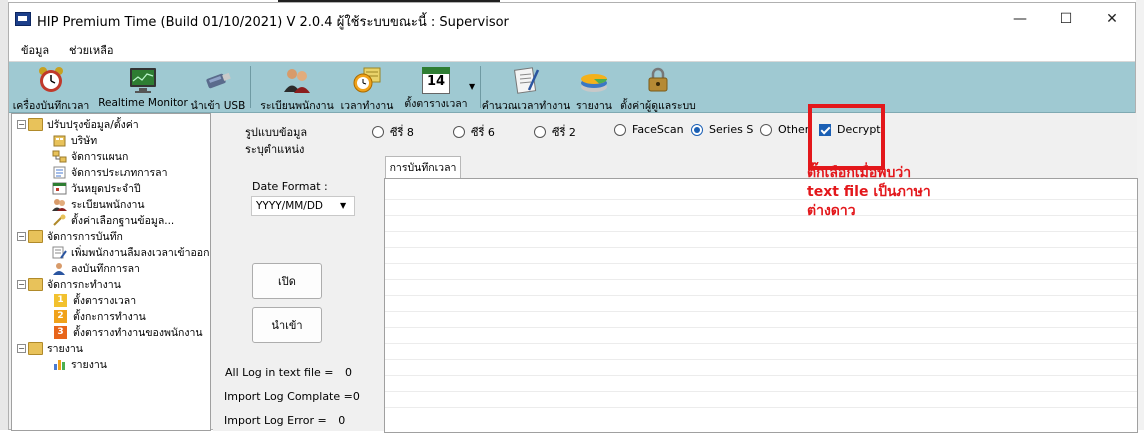 This screenshot has width=1144, height=433. I want to click on toolbar-separator, so click(250, 87).